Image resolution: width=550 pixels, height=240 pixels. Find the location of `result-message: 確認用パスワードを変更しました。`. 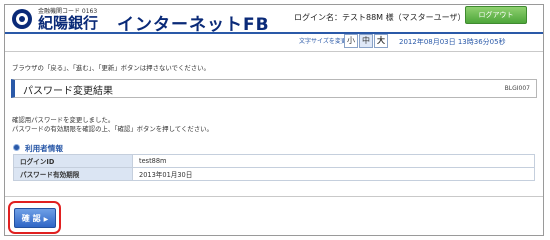

result-message: 確認用パスワードを変更しました。 is located at coordinates (63, 120).